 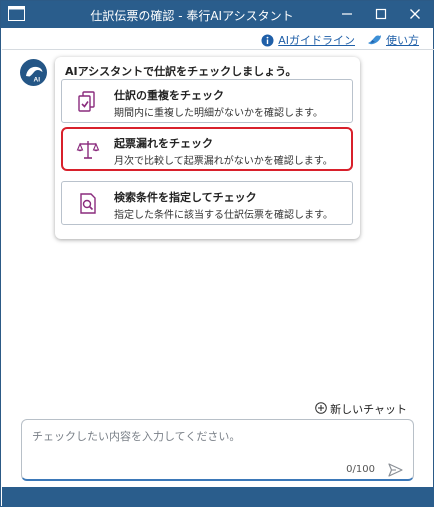 I want to click on option-missing-entry-check: 起票漏れをチェック 月次で比較して起票漏れがないかを確認します。, so click(x=207, y=149).